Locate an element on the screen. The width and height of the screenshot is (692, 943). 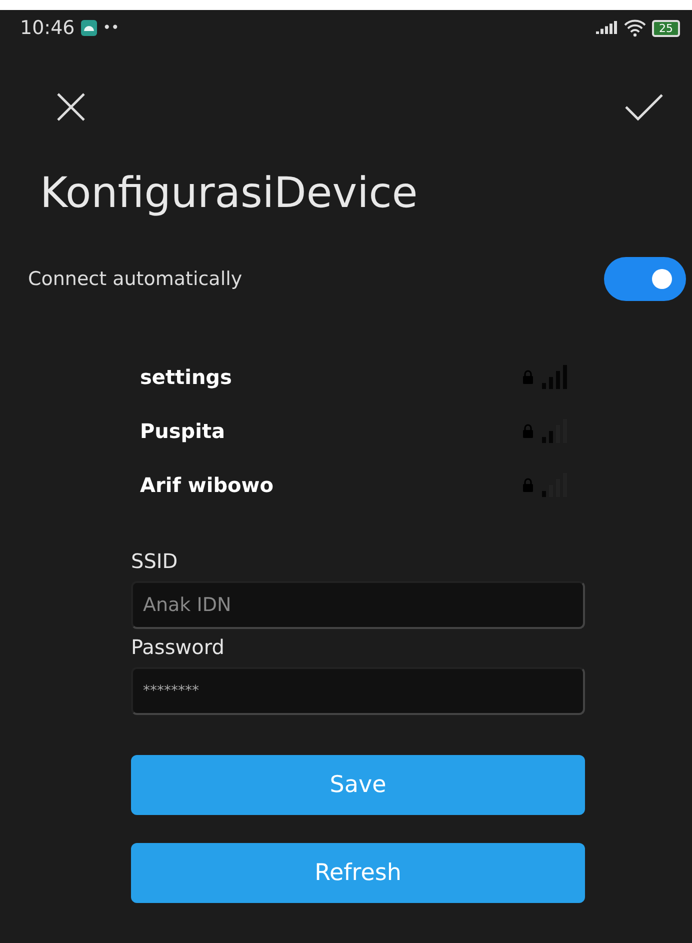
connect-automatically-toggle is located at coordinates (645, 279).